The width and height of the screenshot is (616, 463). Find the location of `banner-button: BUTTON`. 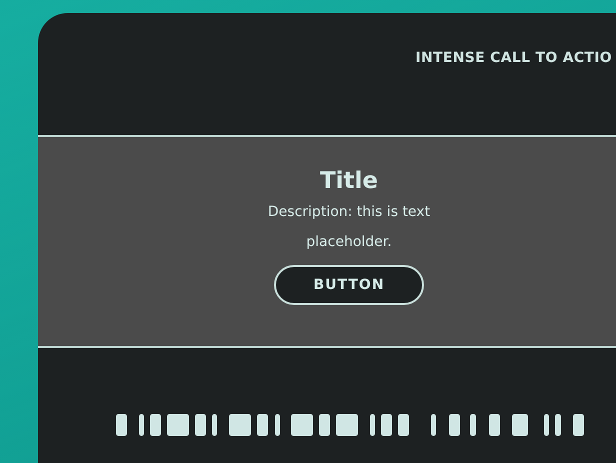

banner-button: BUTTON is located at coordinates (349, 285).